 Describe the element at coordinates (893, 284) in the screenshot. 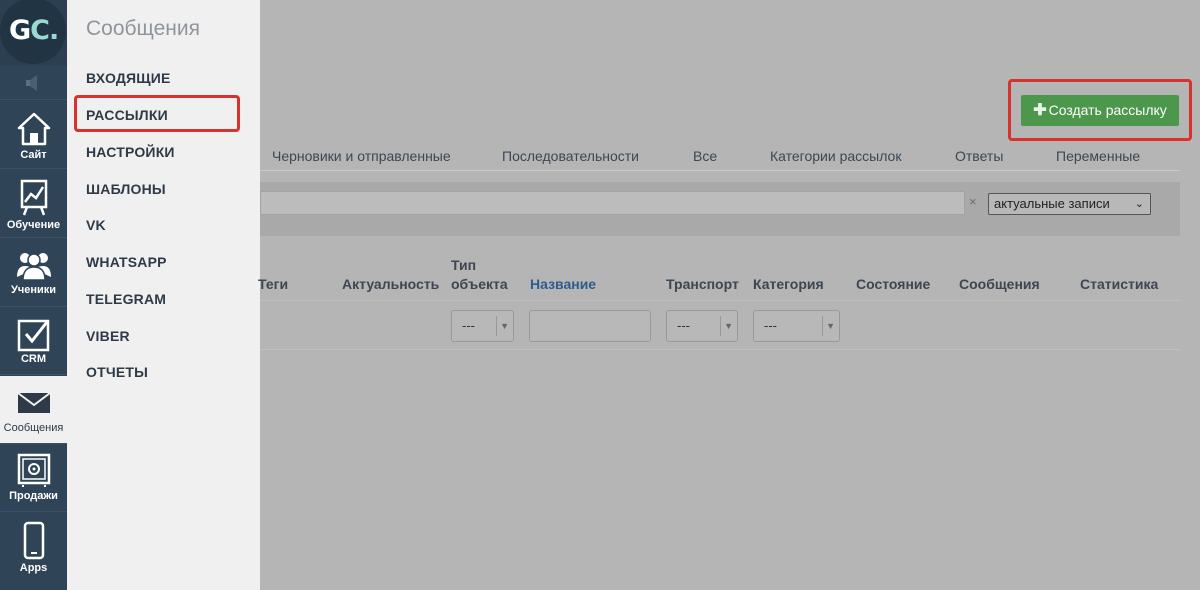

I see `column-header-state: Состояние` at that location.